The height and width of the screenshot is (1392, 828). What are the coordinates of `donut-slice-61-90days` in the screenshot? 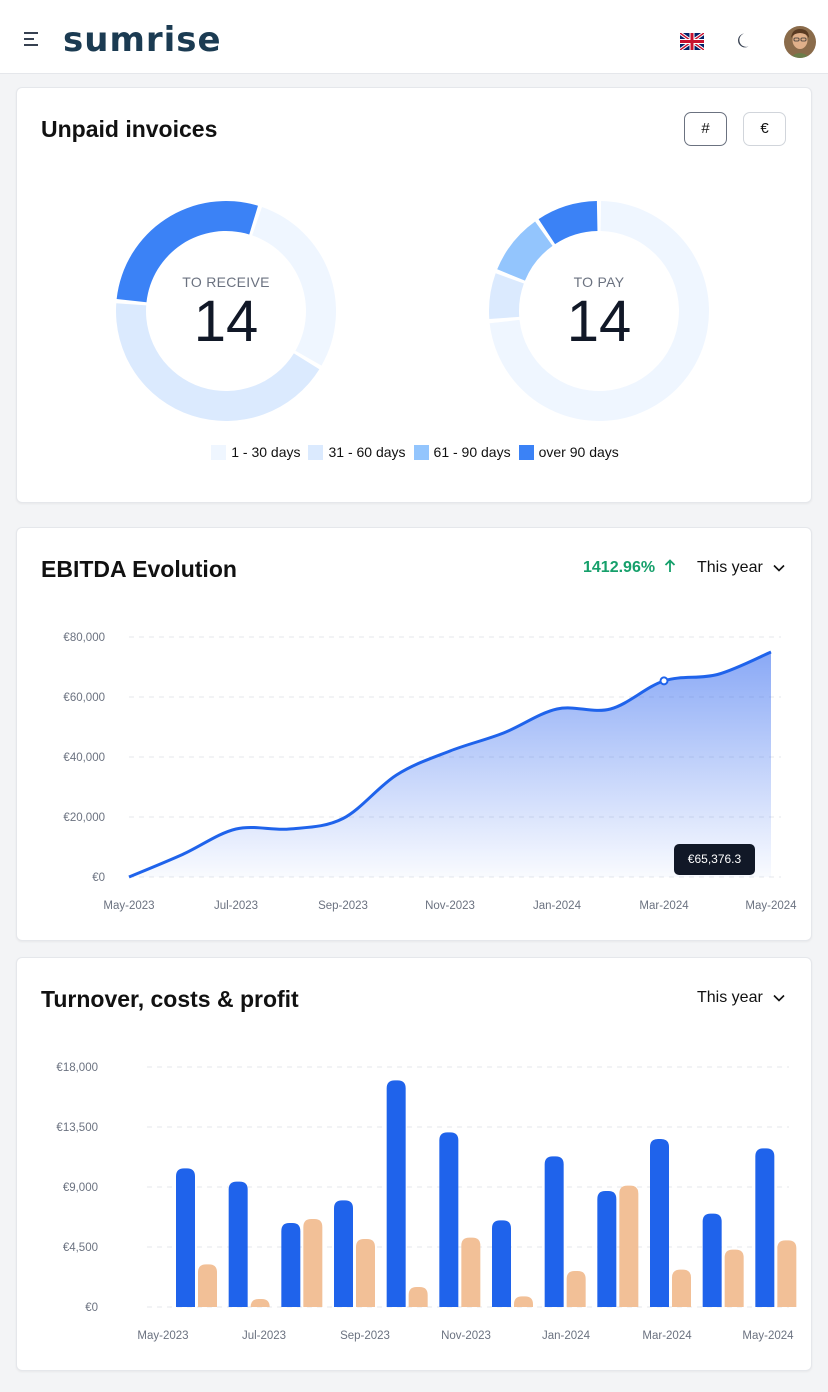 It's located at (525, 251).